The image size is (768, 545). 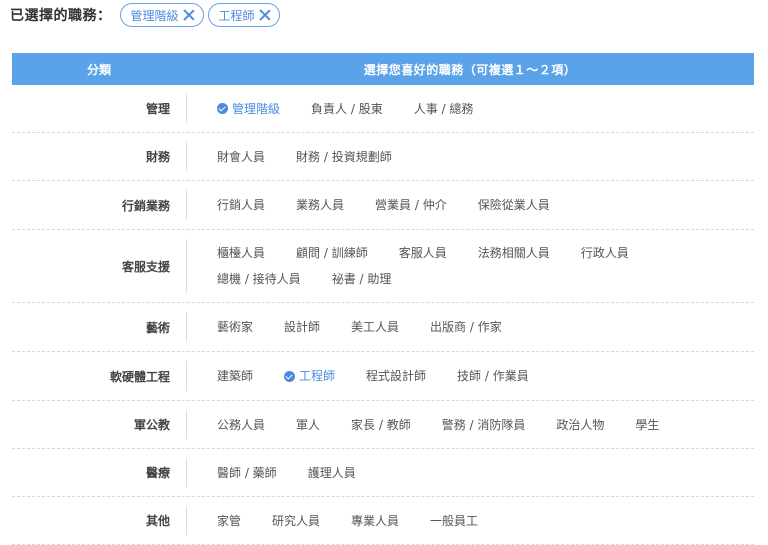 I want to click on option-list: 管理階級 負責人 / 股東 人事 / 總務, so click(x=470, y=108).